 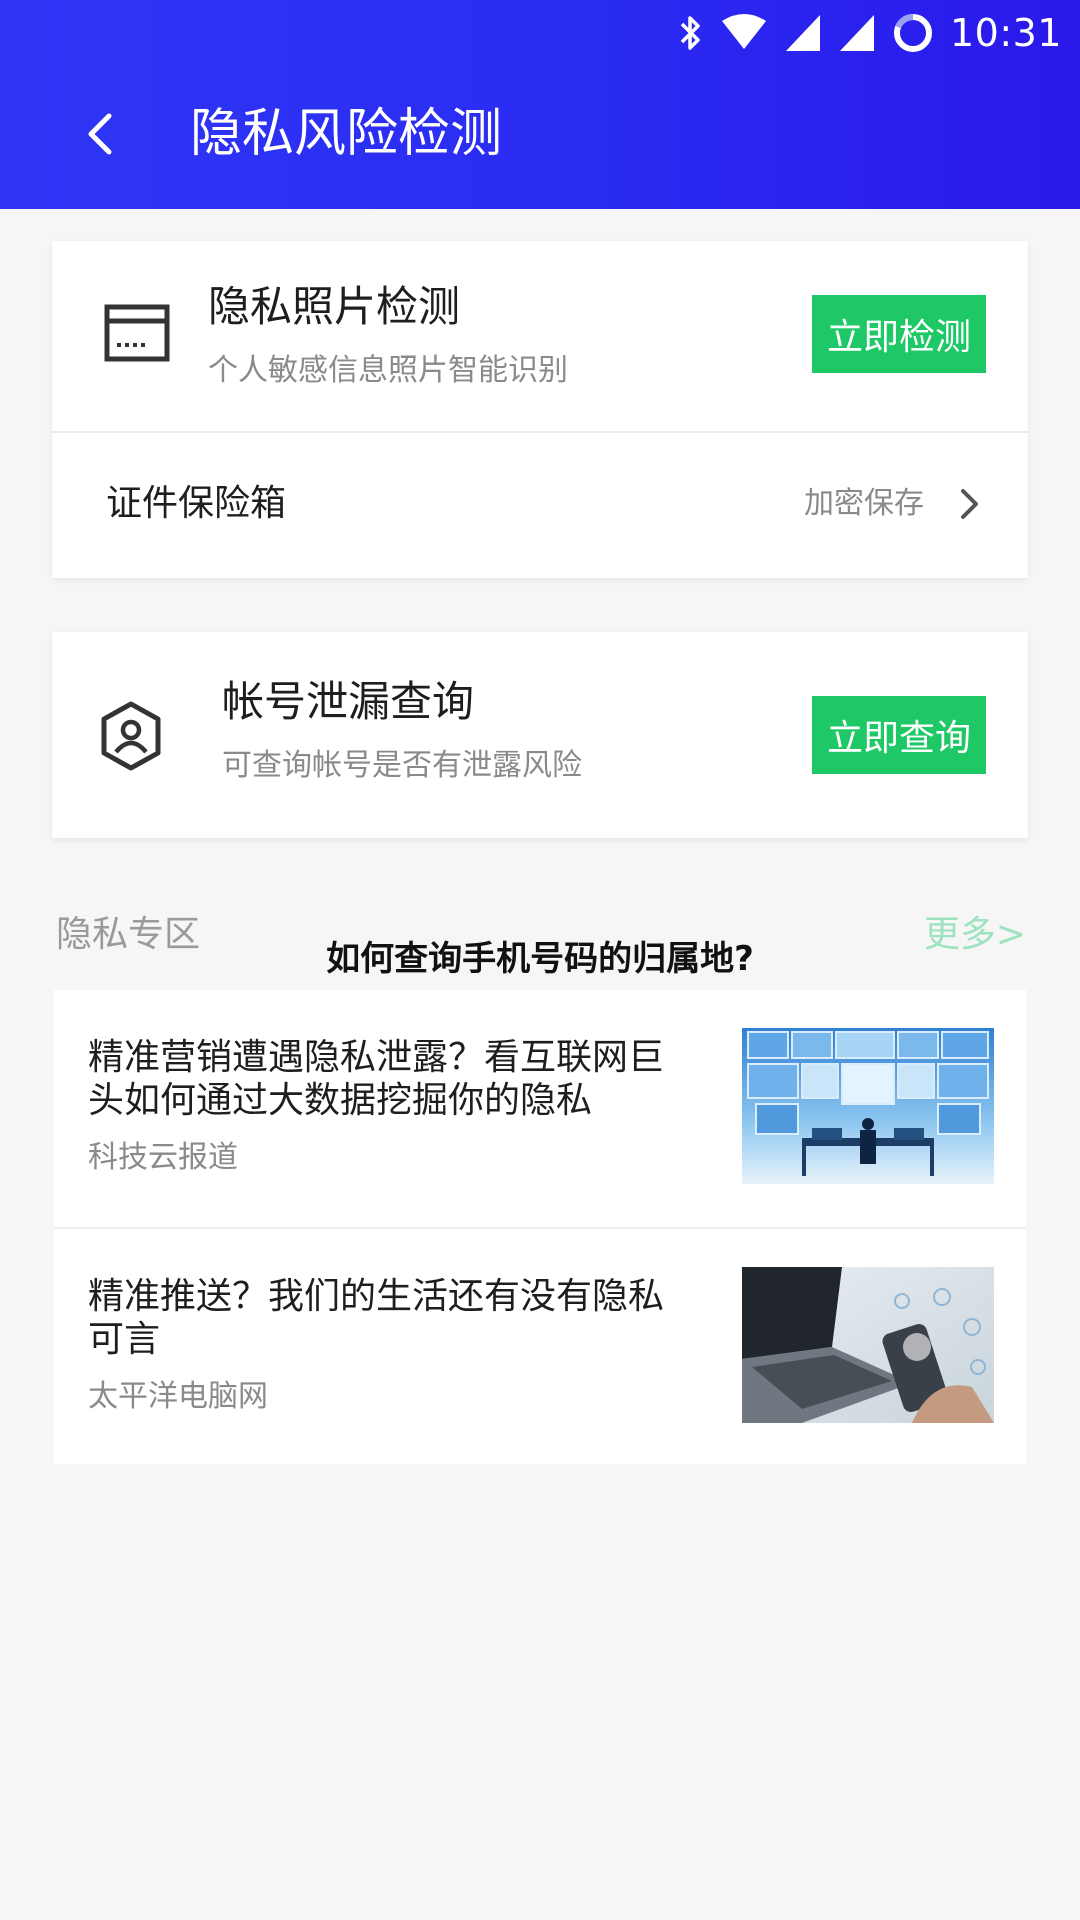 I want to click on signal-icon, so click(x=803, y=33).